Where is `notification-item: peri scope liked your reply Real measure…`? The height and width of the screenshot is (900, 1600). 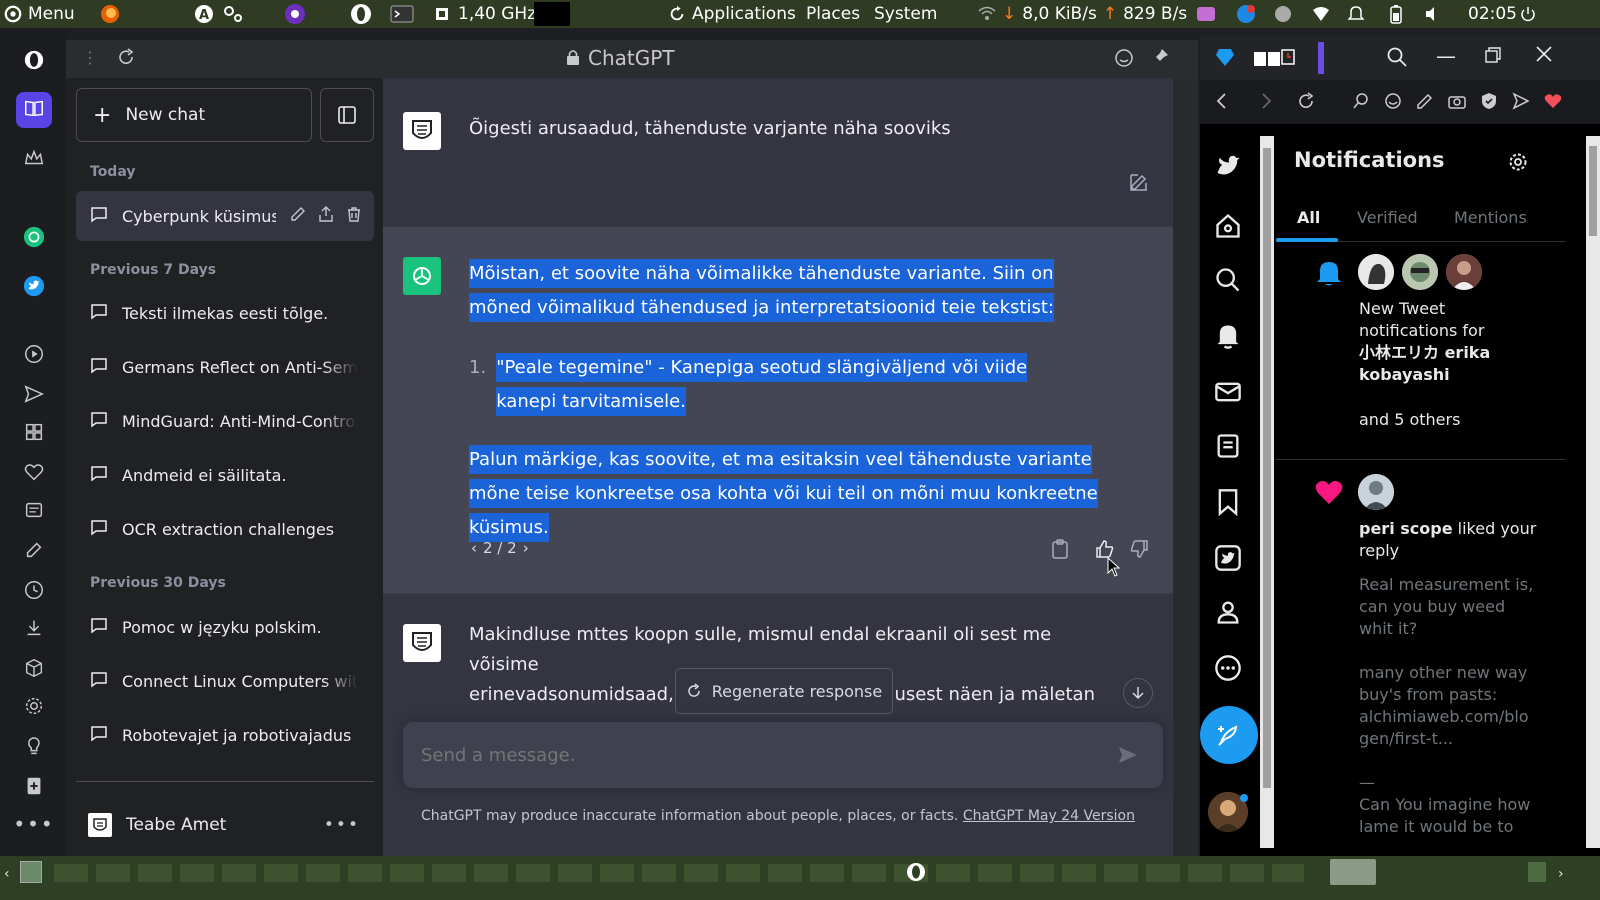
notification-item: peri scope liked your reply Real measure… is located at coordinates (1421, 658).